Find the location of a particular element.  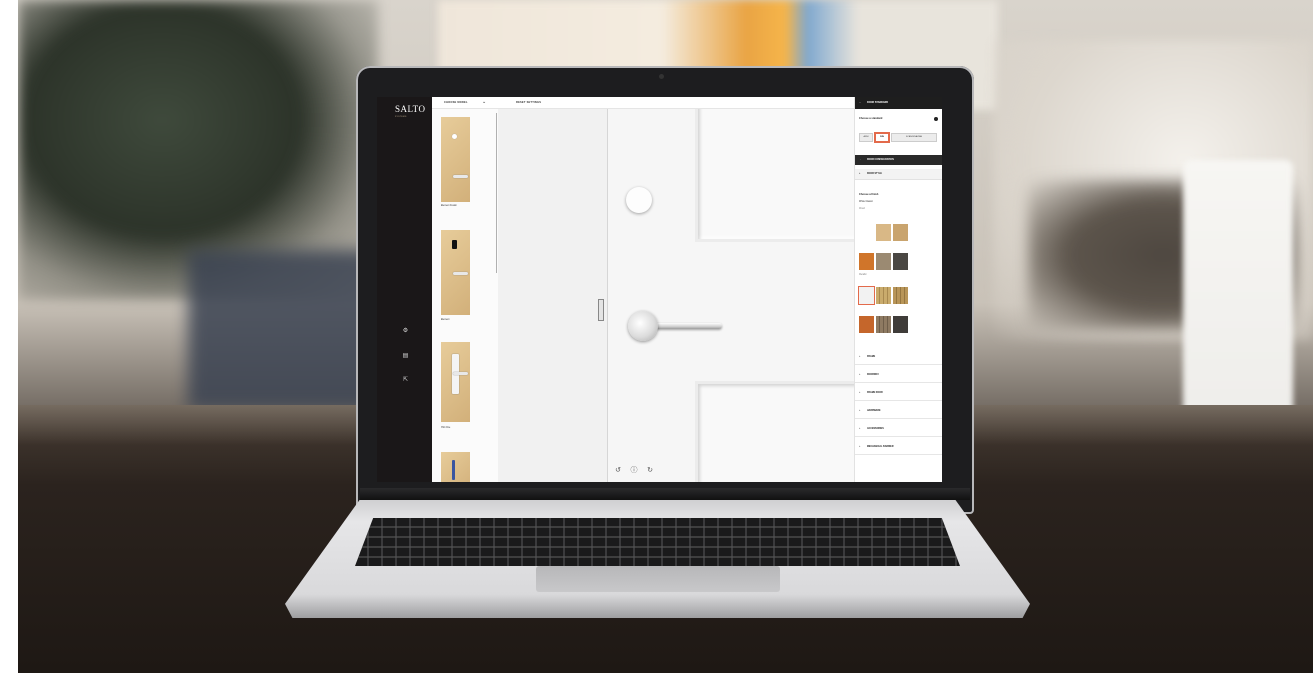

thumbnail-label: Element Fusion is located at coordinates (449, 206).